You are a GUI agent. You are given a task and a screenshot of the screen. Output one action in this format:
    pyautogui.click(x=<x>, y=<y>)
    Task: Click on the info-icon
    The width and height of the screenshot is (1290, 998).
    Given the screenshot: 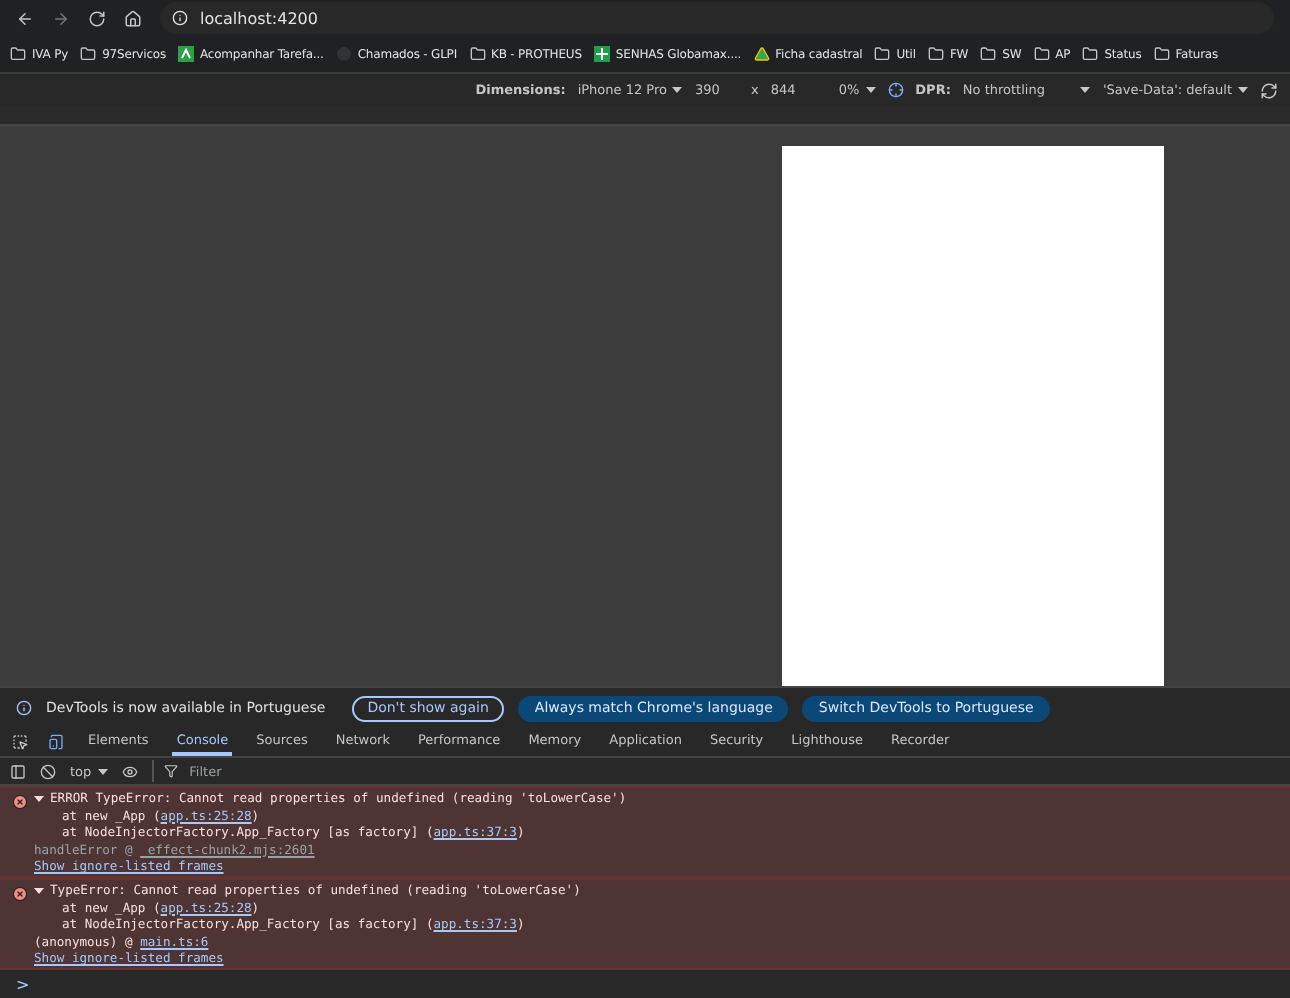 What is the action you would take?
    pyautogui.click(x=24, y=708)
    